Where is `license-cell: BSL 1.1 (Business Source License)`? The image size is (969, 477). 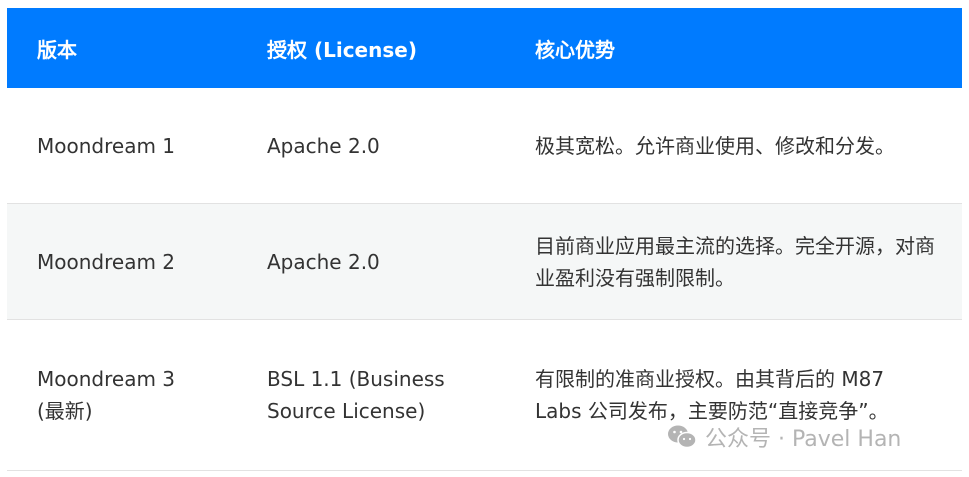 license-cell: BSL 1.1 (Business Source License) is located at coordinates (356, 395).